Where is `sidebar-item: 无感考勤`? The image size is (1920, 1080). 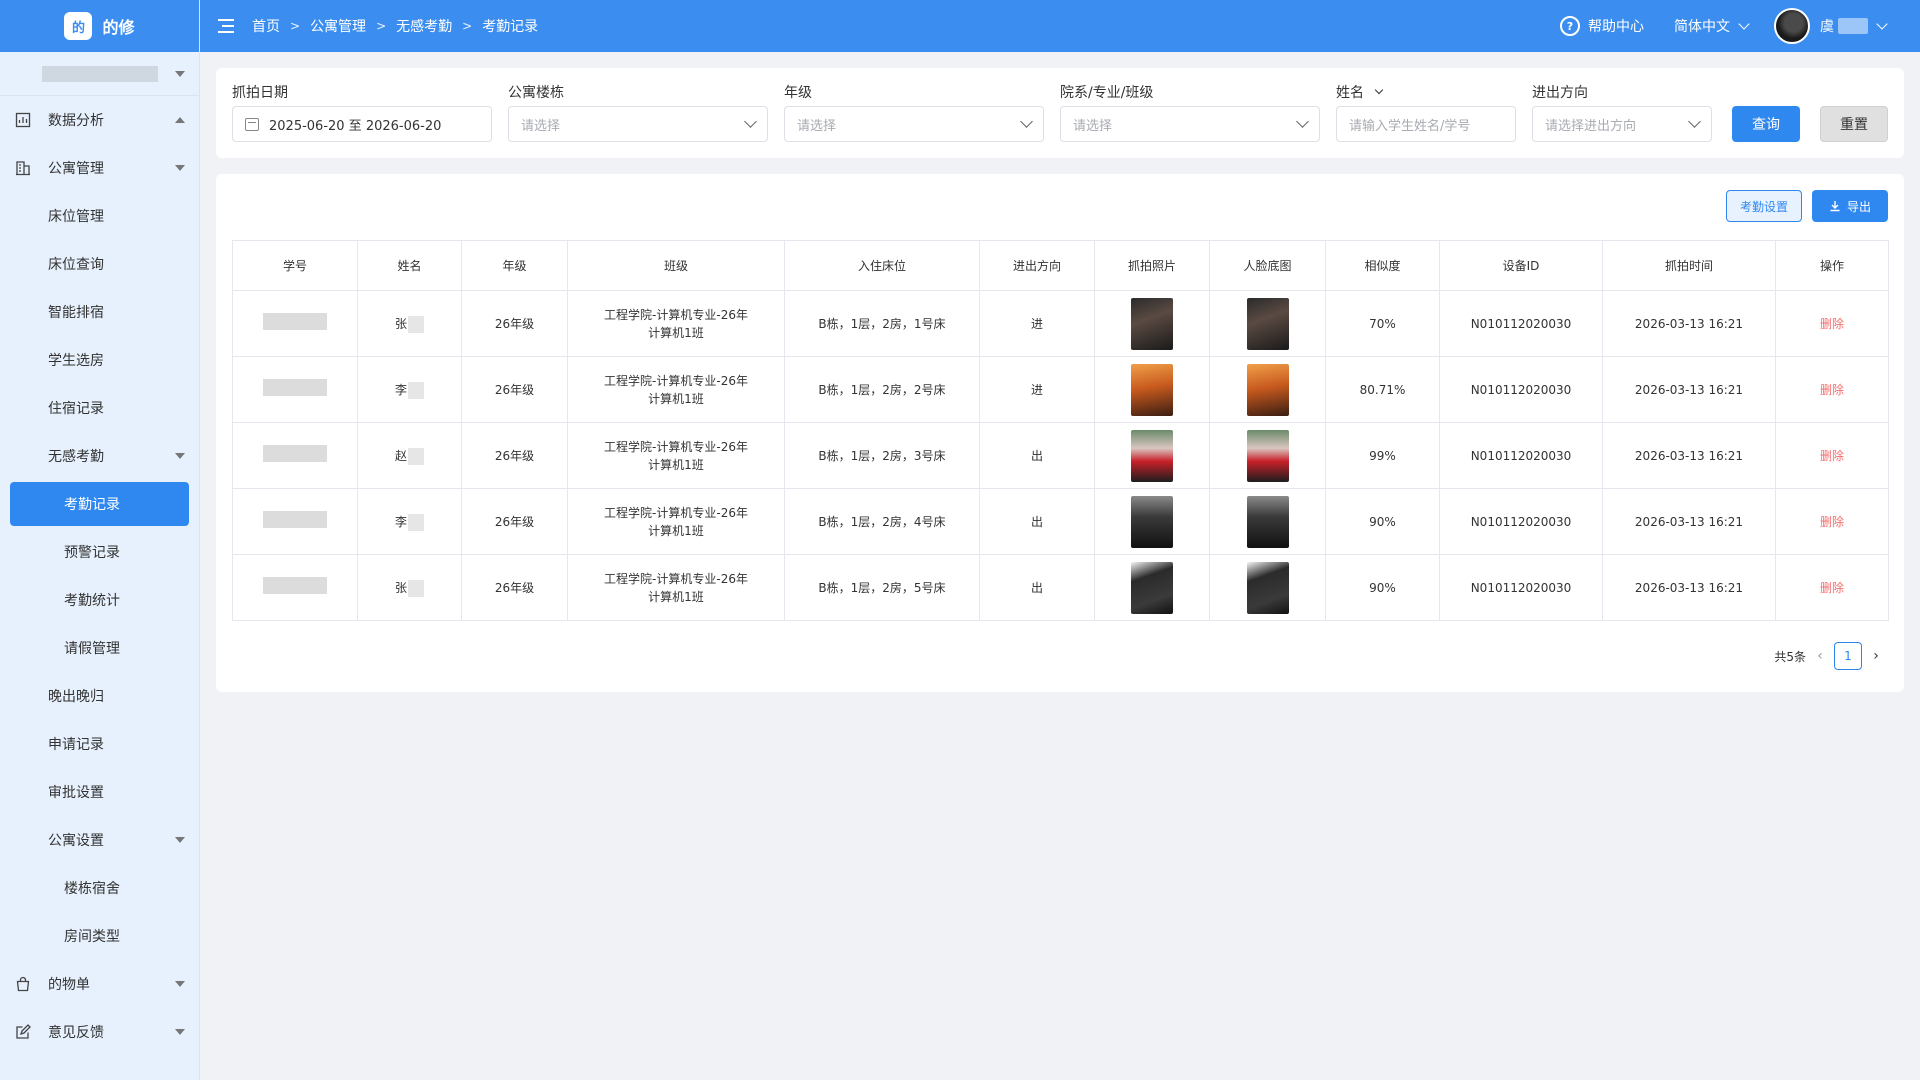
sidebar-item: 无感考勤 is located at coordinates (99, 456).